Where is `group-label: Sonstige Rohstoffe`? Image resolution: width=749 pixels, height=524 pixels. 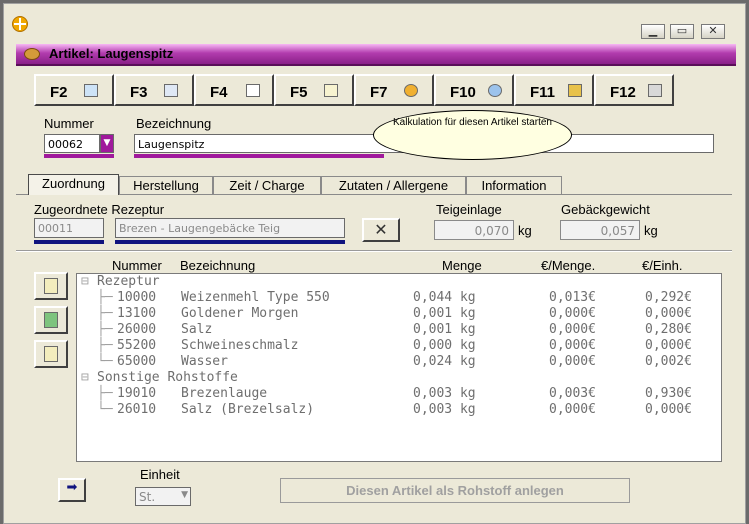
group-label: Sonstige Rohstoffe is located at coordinates (167, 377).